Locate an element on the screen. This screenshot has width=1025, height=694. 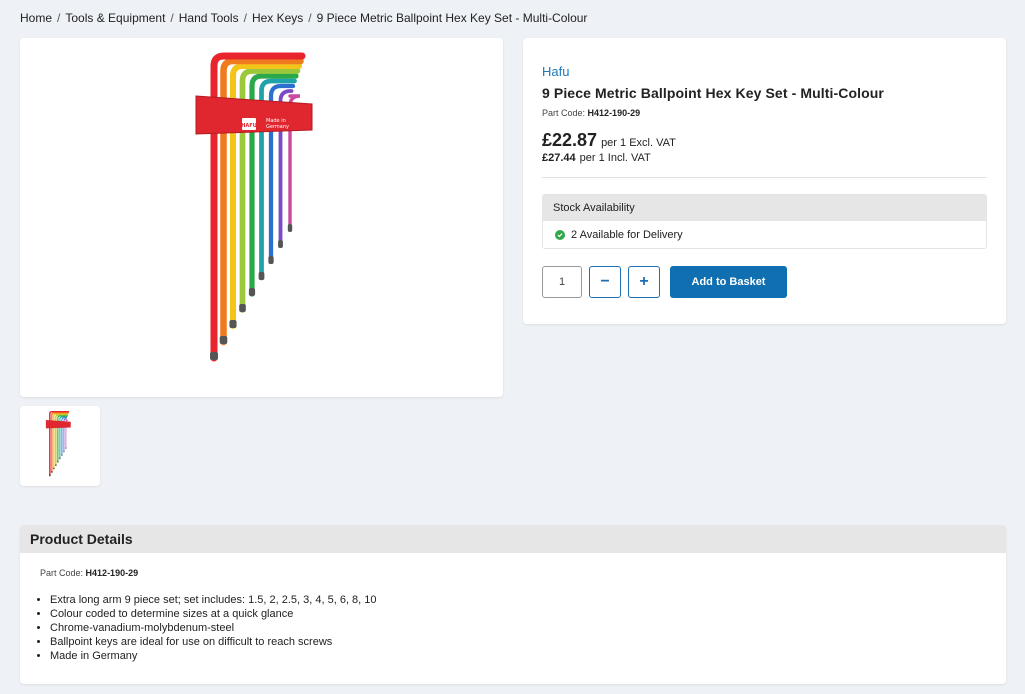
price-incl-vat: £27.44 per 1 Incl. VAT is located at coordinates (596, 158).